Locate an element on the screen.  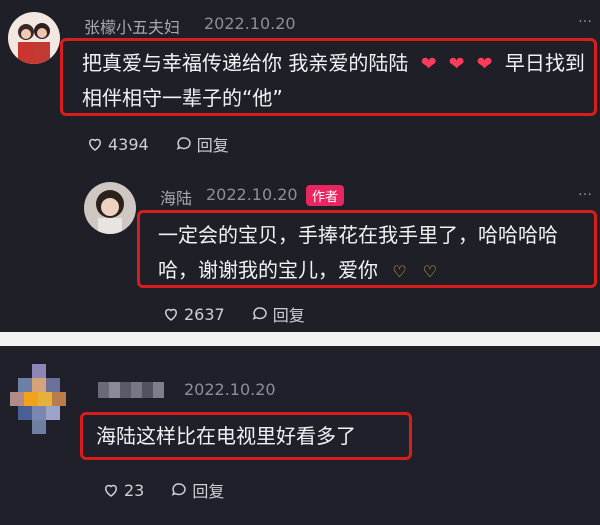
like-count: 2637 is located at coordinates (204, 314).